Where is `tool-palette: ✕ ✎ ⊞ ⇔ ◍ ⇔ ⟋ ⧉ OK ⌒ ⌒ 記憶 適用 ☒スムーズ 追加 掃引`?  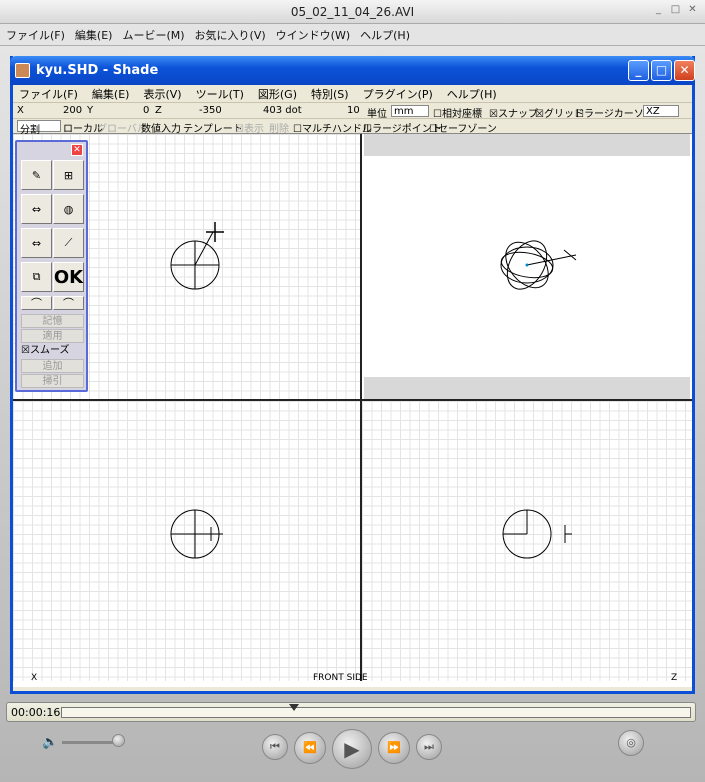 tool-palette: ✕ ✎ ⊞ ⇔ ◍ ⇔ ⟋ ⧉ OK ⌒ ⌒ 記憶 適用 ☒スムーズ 追加 掃引 is located at coordinates (51, 266).